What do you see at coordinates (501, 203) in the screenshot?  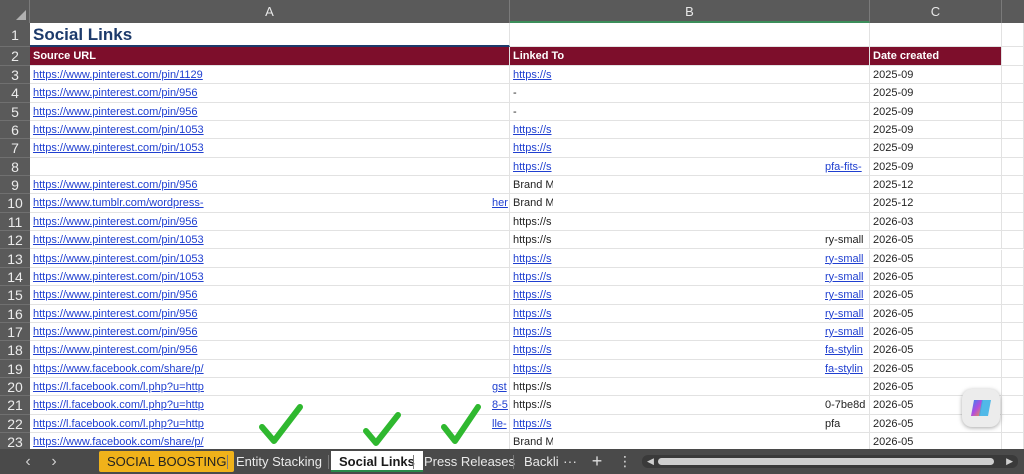 I see `source-url-tail: her` at bounding box center [501, 203].